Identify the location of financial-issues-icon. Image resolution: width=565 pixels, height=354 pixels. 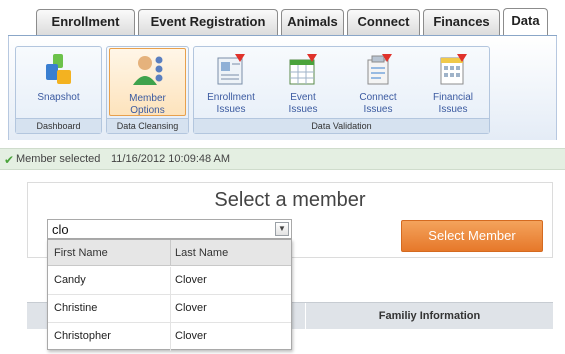
(453, 69).